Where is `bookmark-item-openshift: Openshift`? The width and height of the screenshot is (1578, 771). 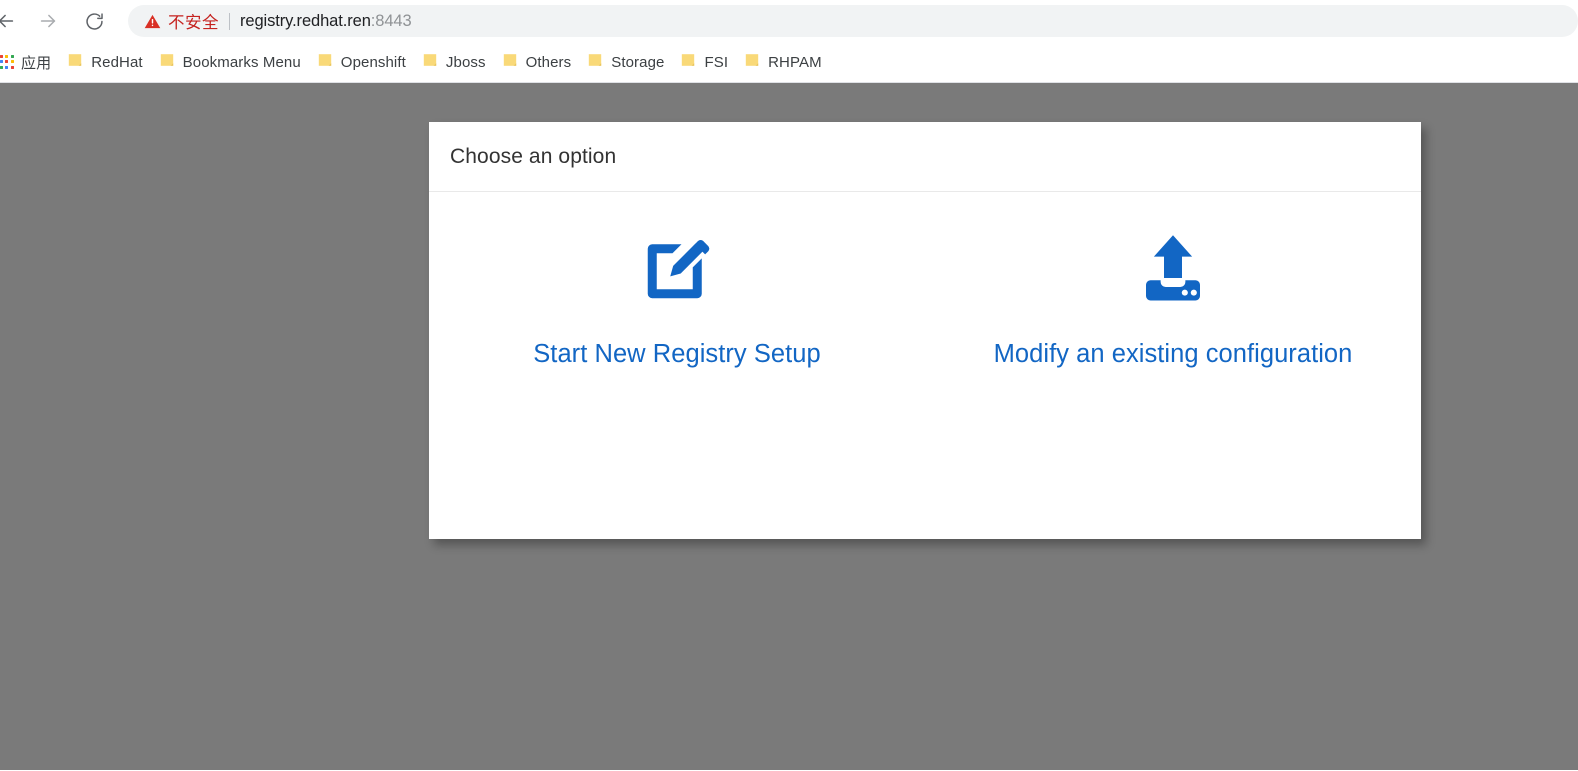
bookmark-item-openshift: Openshift is located at coordinates (361, 62).